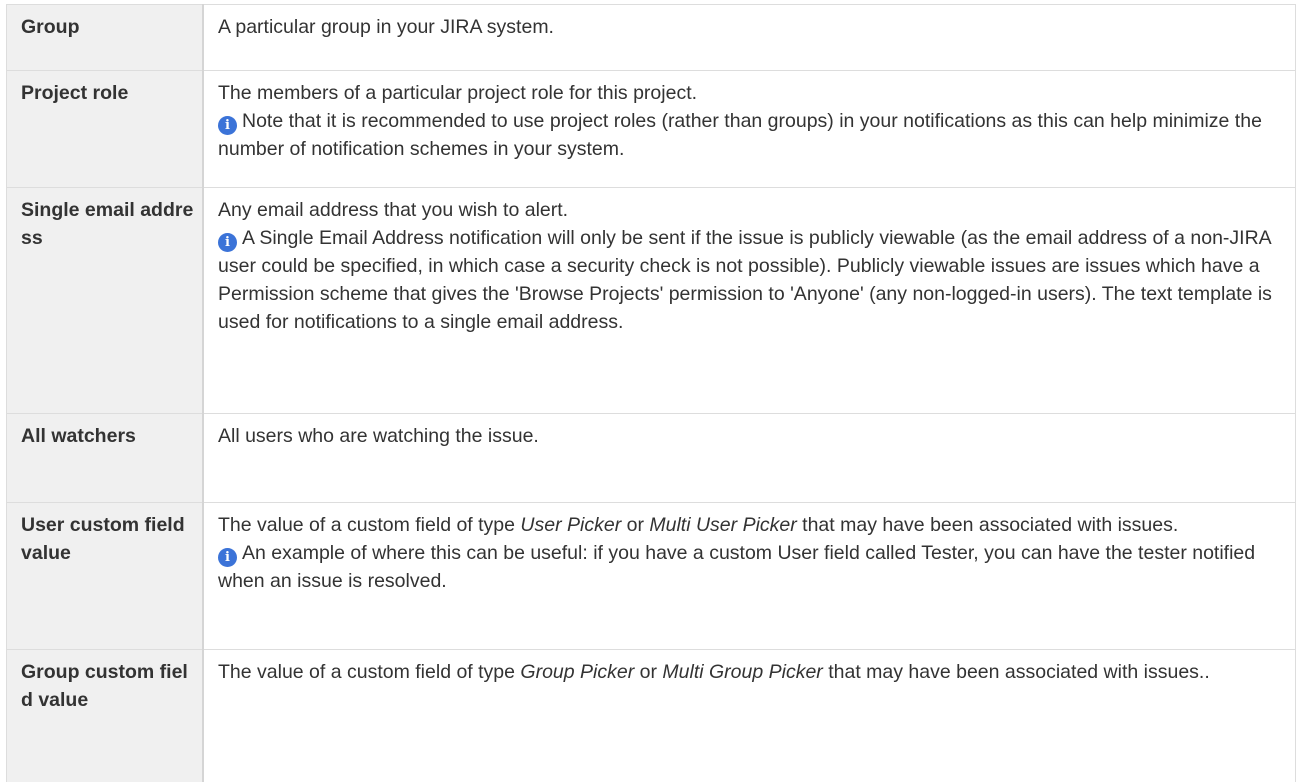 This screenshot has width=1296, height=782. Describe the element at coordinates (378, 436) in the screenshot. I see `description-text: All users who are watching the issue.` at that location.